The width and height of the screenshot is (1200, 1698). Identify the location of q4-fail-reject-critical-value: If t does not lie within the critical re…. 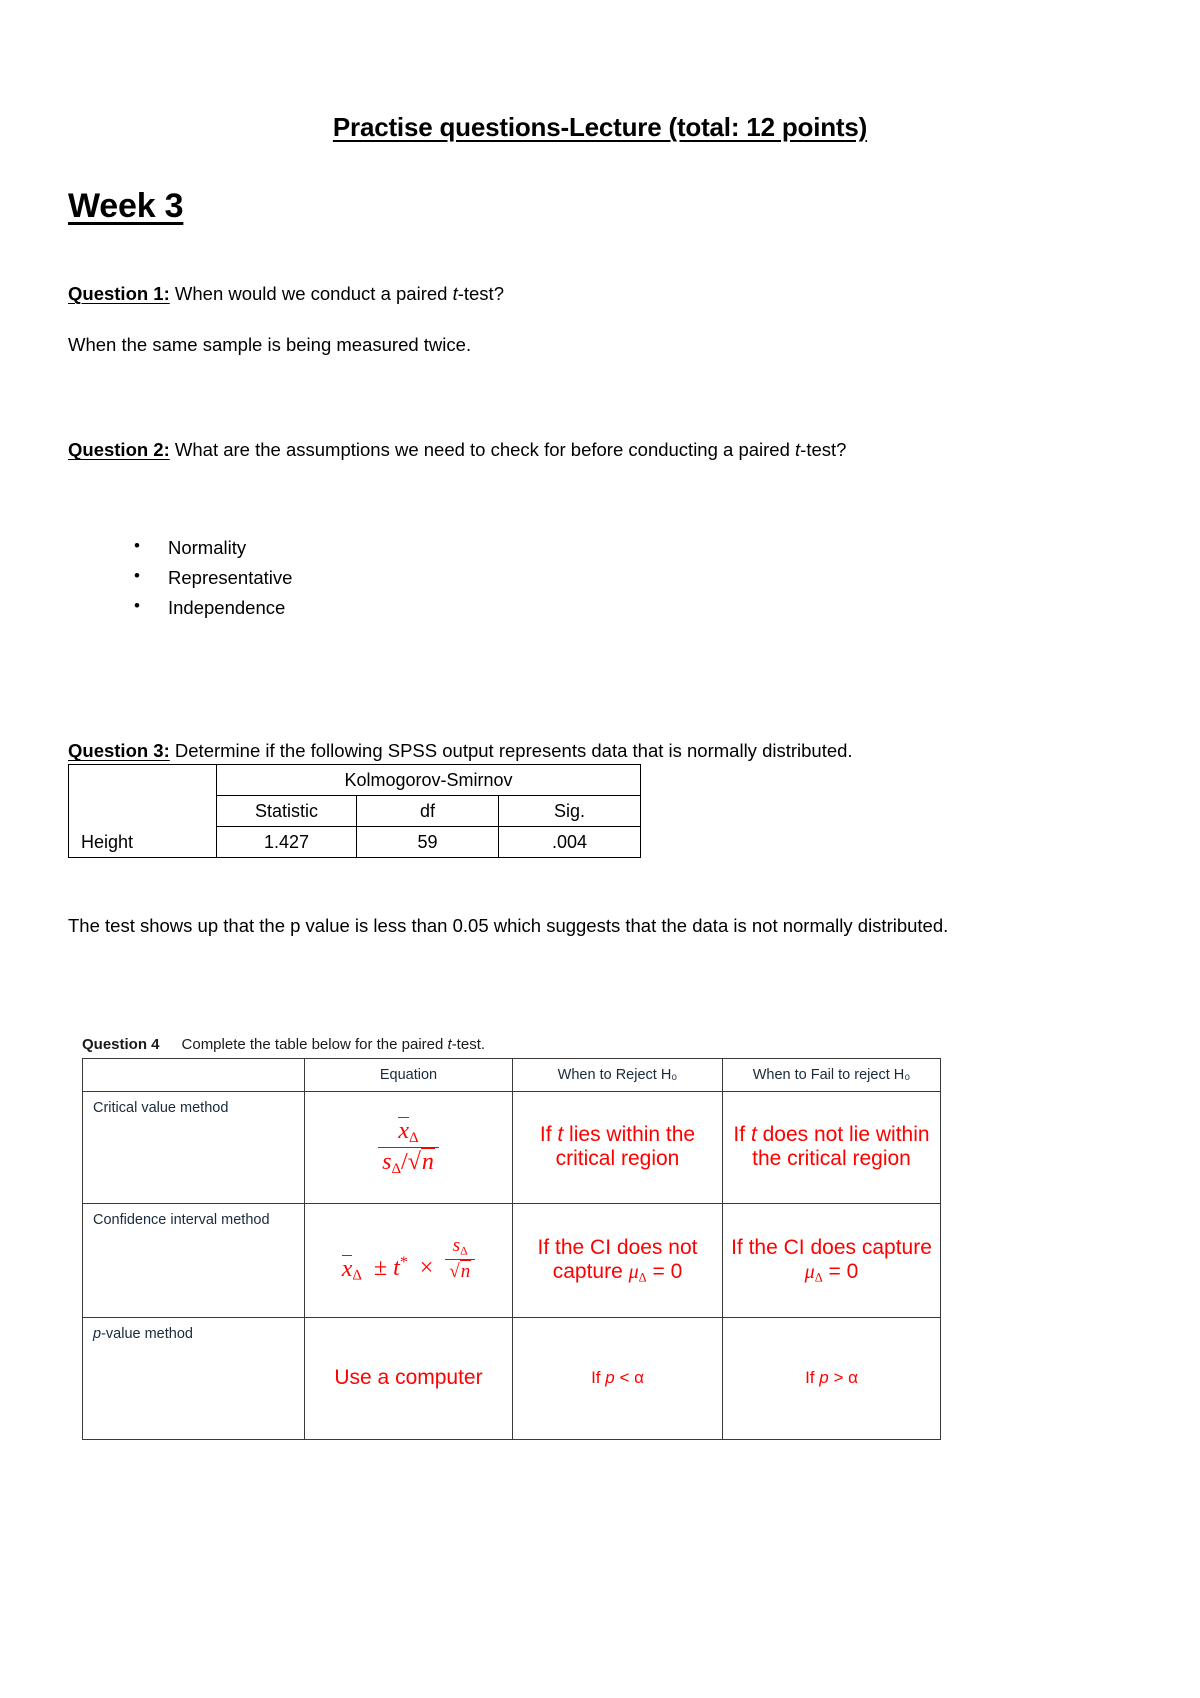
(831, 1147).